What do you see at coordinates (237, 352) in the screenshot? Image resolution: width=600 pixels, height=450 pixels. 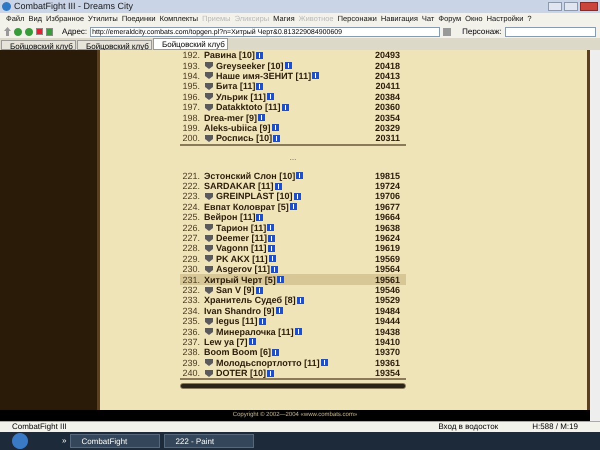 I see `player-name-link: Boom Boom [6]` at bounding box center [237, 352].